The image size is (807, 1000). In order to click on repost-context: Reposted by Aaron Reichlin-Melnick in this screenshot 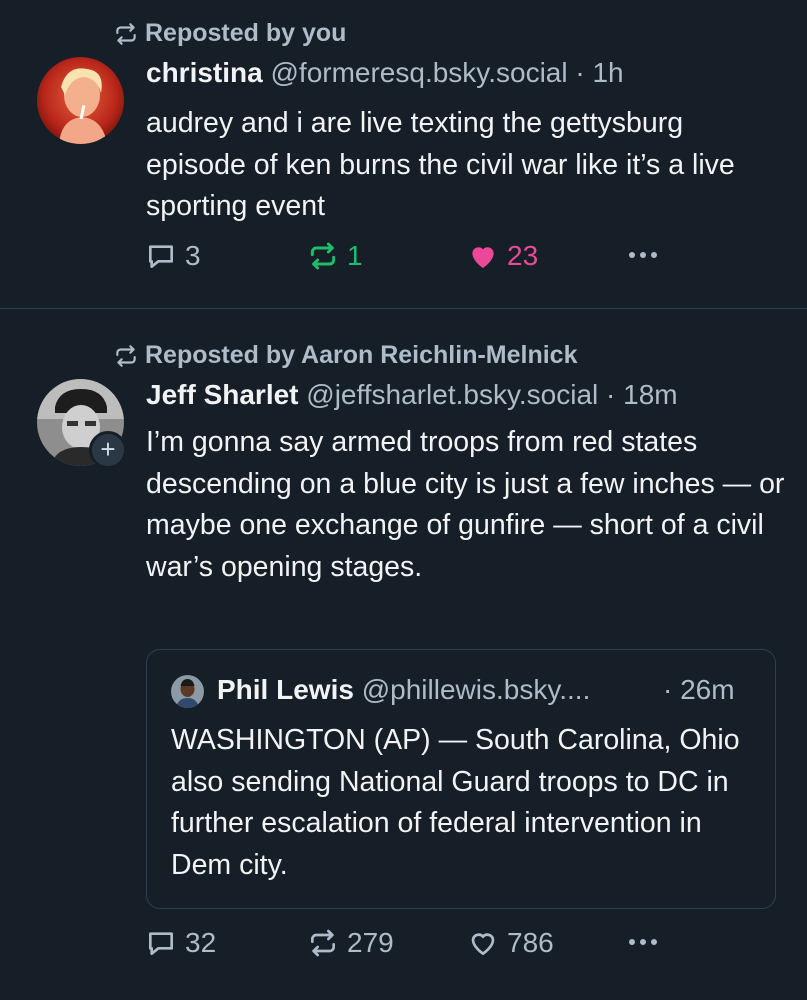, I will do `click(345, 355)`.